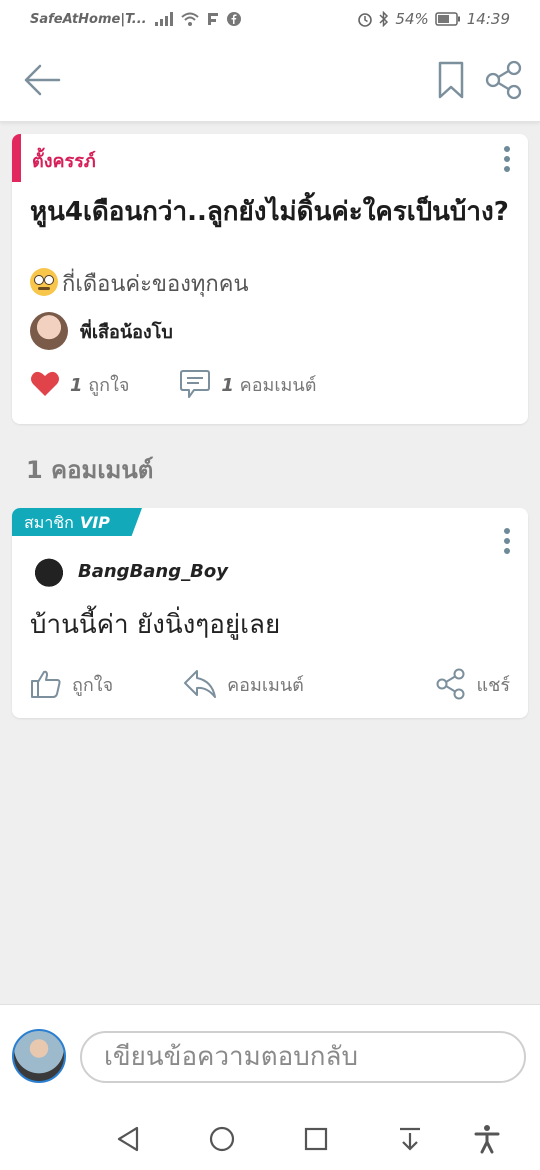 This screenshot has width=540, height=1170. Describe the element at coordinates (46, 684) in the screenshot. I see `thumbs-up-icon` at that location.